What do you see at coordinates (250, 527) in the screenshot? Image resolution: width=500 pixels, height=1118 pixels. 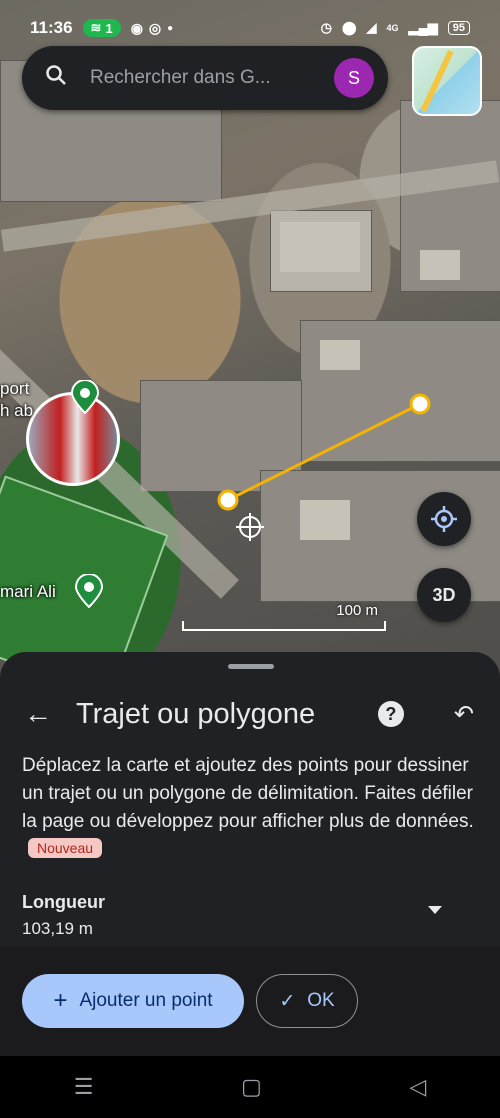 I see `crosshair-icon` at bounding box center [250, 527].